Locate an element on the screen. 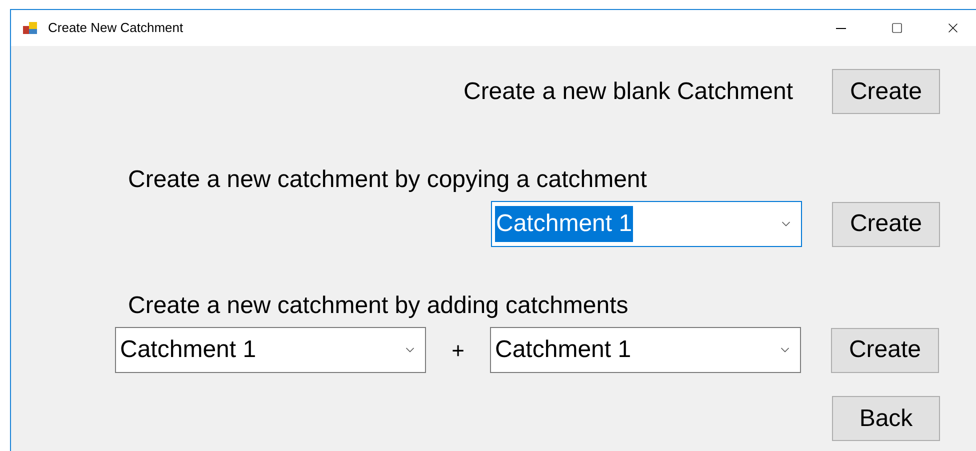 Image resolution: width=976 pixels, height=451 pixels. app-icon is located at coordinates (30, 28).